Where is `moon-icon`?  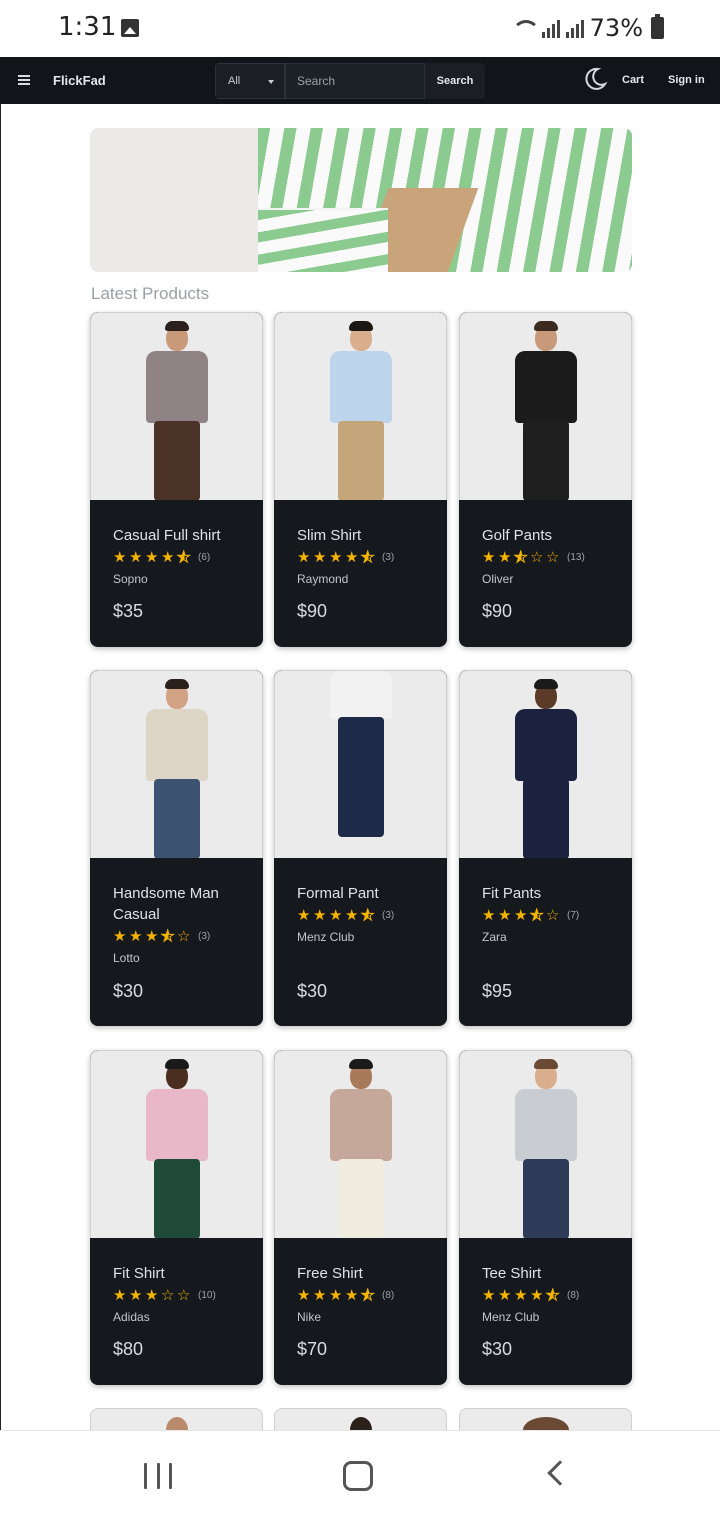 moon-icon is located at coordinates (595, 79).